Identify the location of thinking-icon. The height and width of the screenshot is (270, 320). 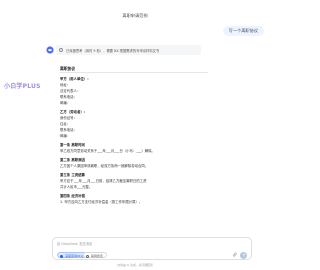
(61, 50).